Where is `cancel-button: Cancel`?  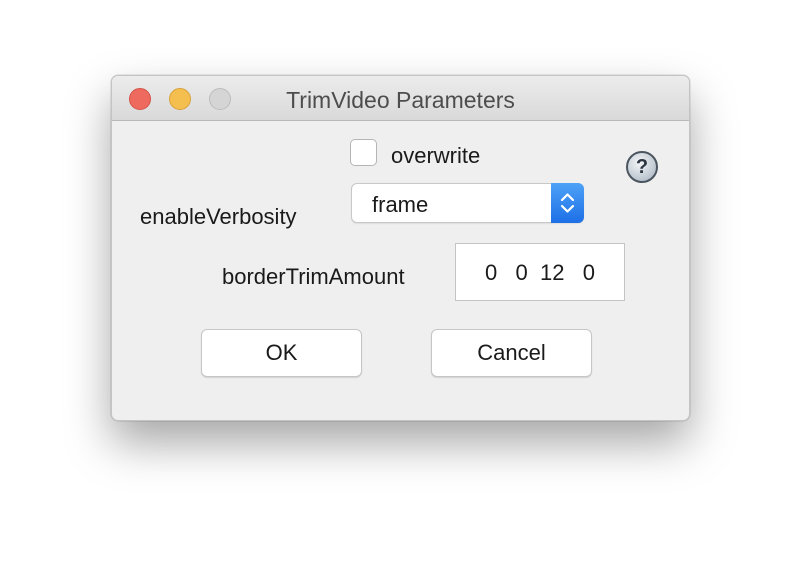 cancel-button: Cancel is located at coordinates (511, 353).